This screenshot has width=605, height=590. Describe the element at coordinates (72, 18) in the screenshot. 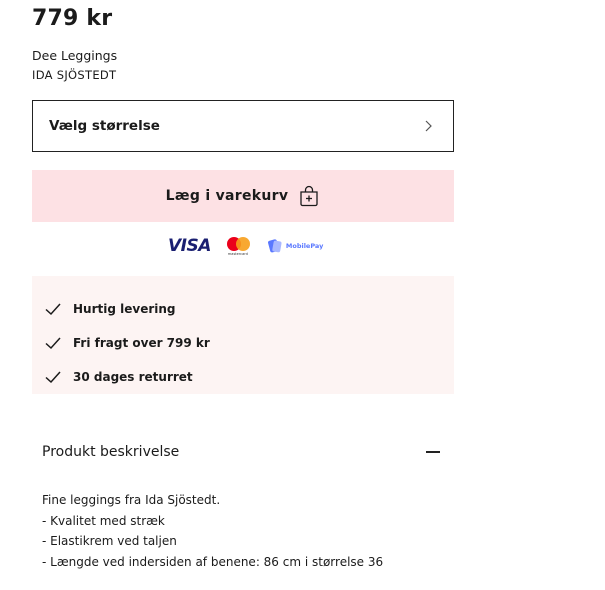

I see `product-price: 779 kr` at that location.